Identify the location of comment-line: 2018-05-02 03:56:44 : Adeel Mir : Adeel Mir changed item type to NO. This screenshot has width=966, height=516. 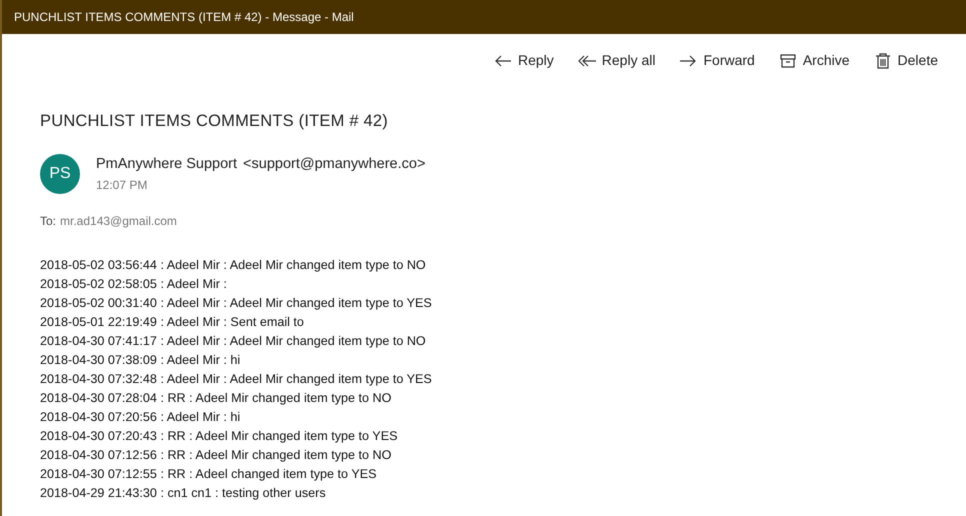
(233, 265).